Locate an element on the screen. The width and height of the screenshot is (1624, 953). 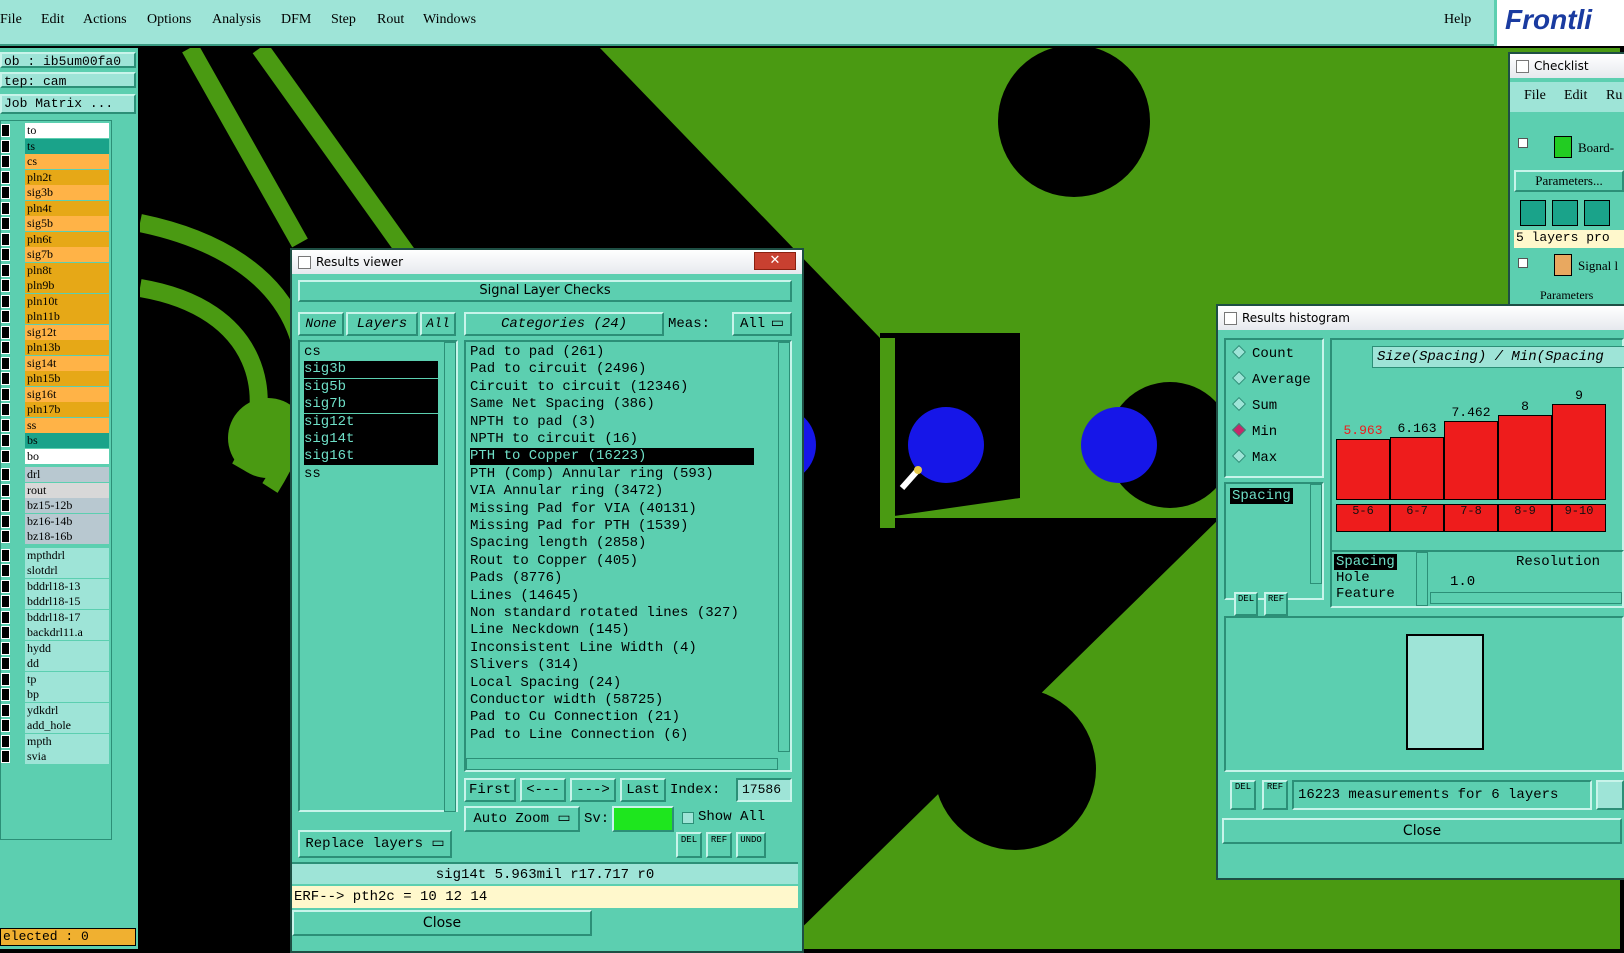
mode-radio-max: Max is located at coordinates (1254, 457).